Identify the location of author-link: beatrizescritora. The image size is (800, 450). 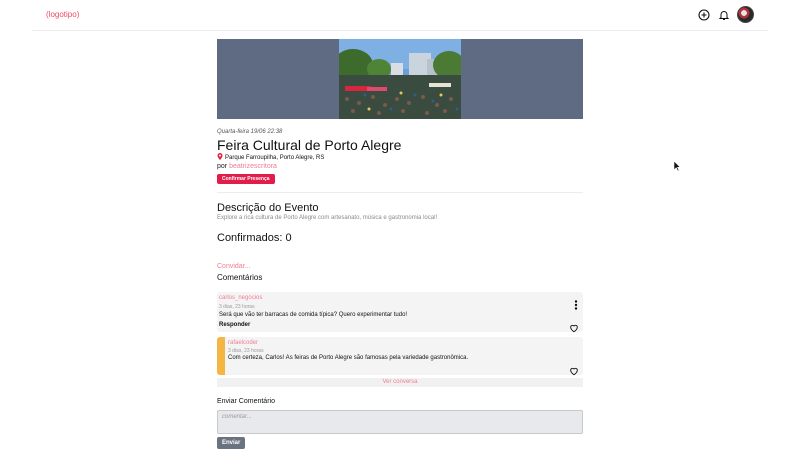
(253, 166).